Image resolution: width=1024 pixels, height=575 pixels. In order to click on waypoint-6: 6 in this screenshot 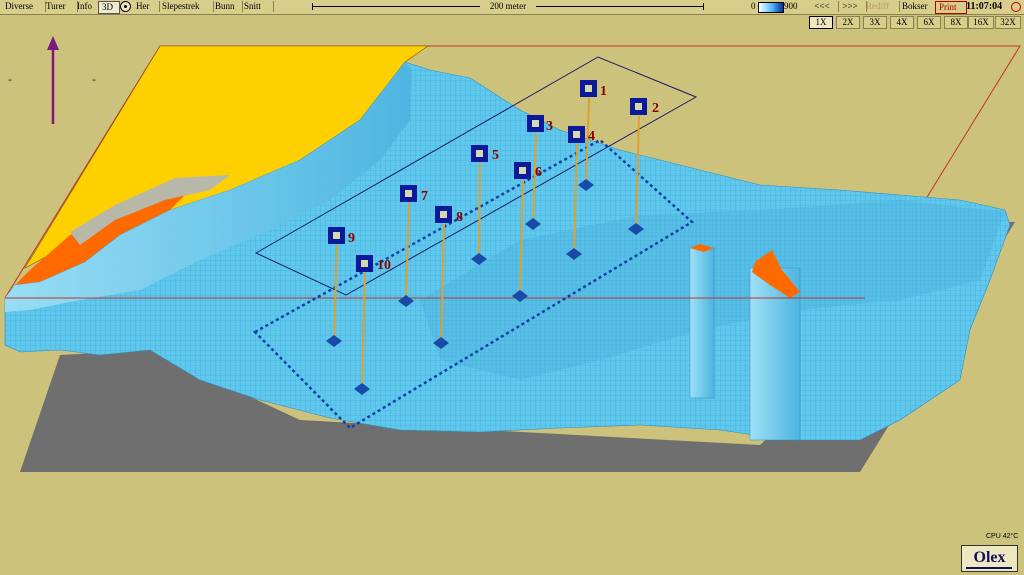, I will do `click(528, 171)`.